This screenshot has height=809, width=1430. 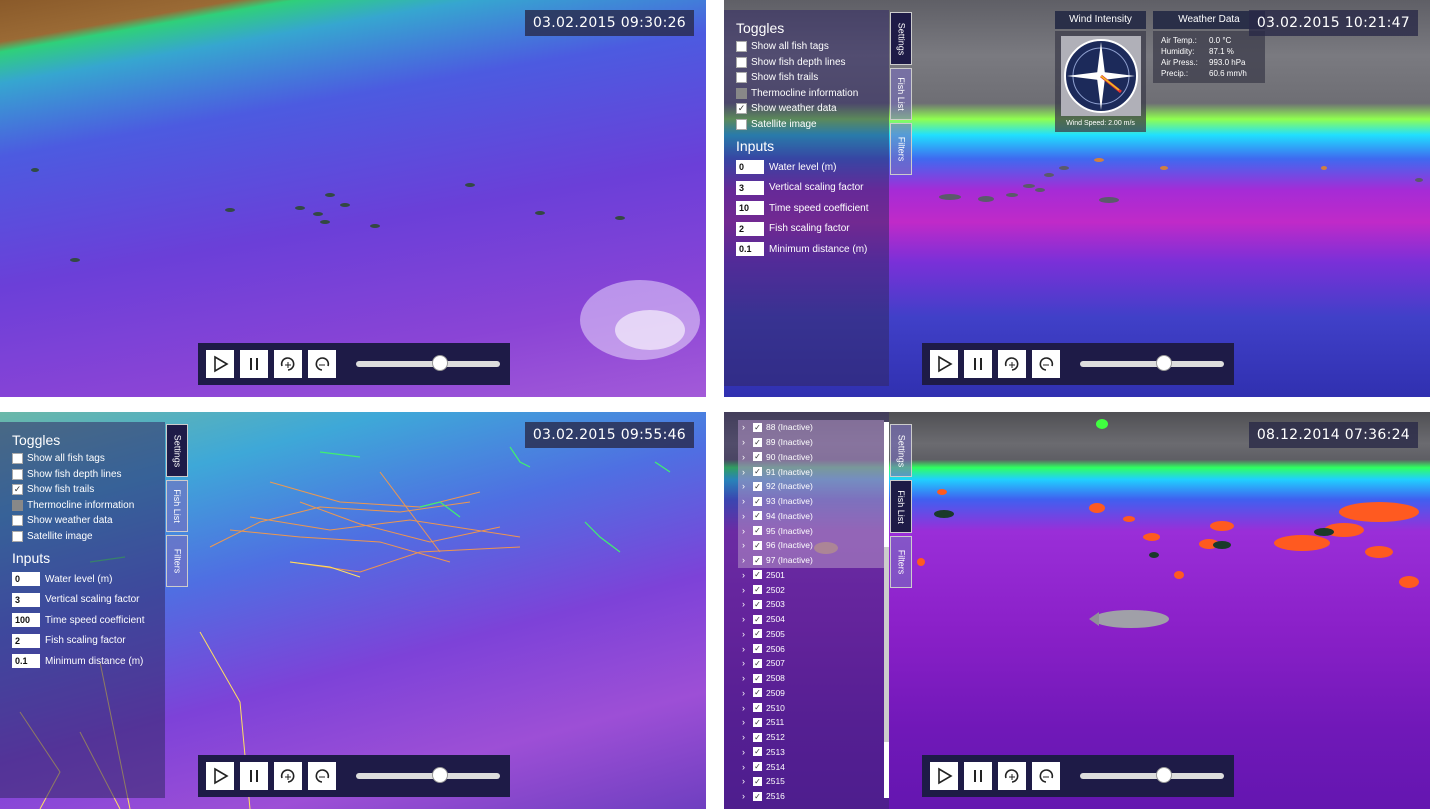 I want to click on fish-list-item: › ✓ 90 (Inactive), so click(x=811, y=457).